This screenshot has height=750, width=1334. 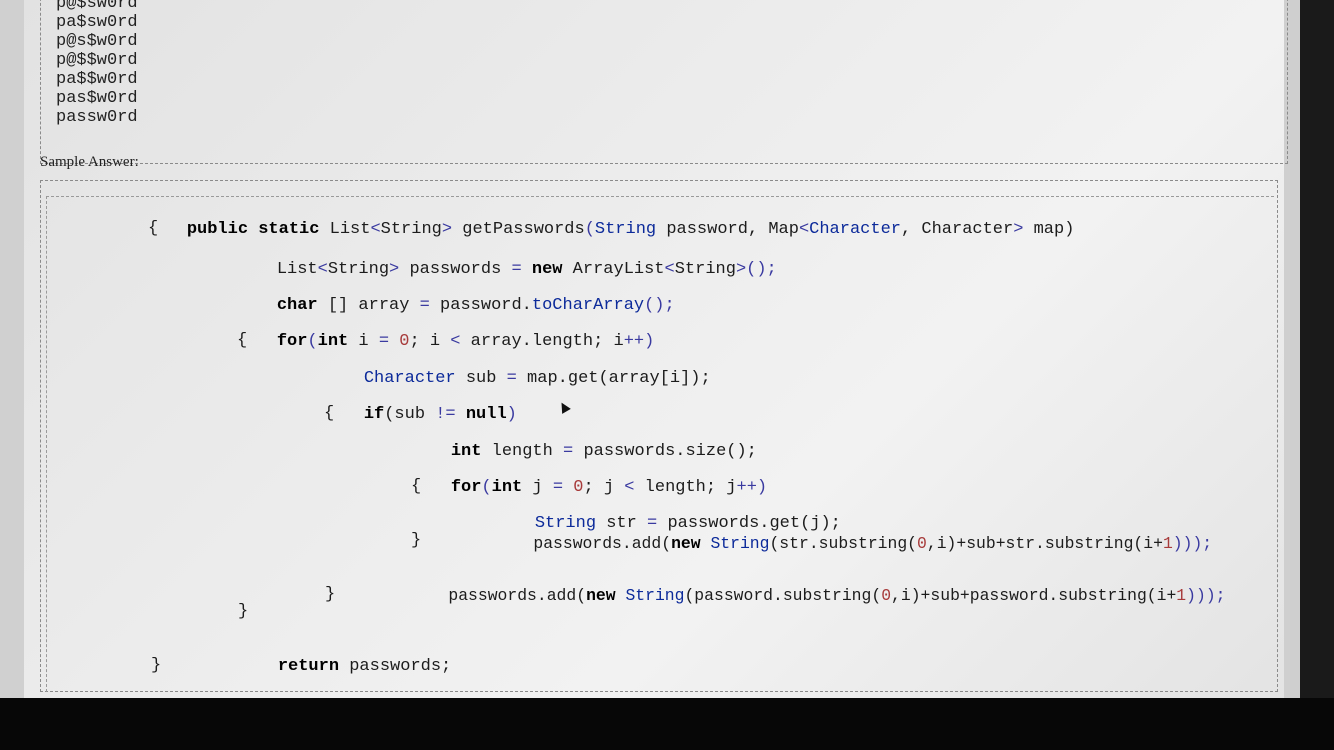 I want to click on code-token: password, Map, so click(x=727, y=229).